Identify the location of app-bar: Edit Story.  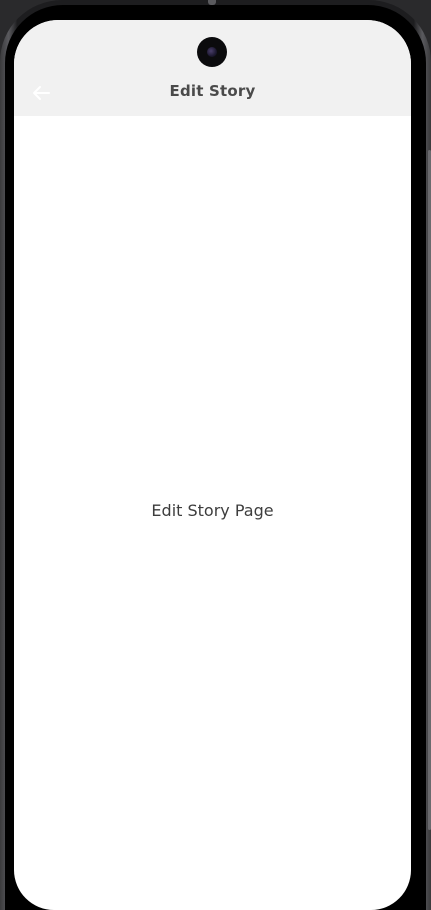
(212, 68).